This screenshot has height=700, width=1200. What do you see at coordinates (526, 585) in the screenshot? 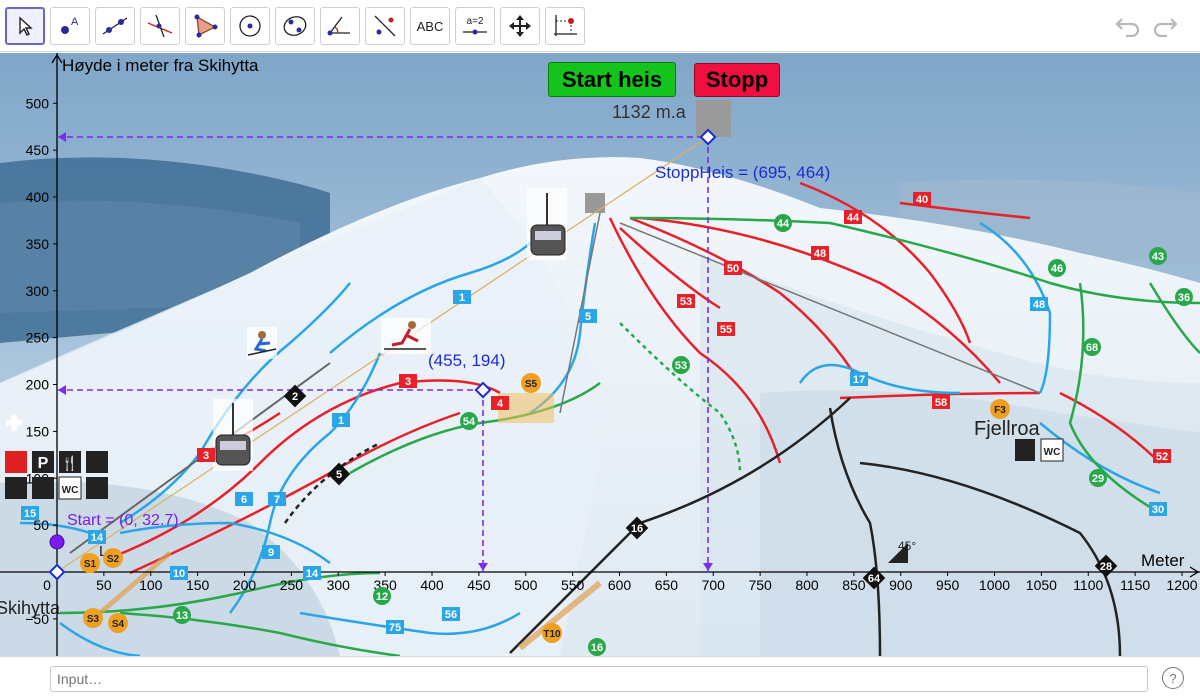
I see `x-tick-label: 500` at bounding box center [526, 585].